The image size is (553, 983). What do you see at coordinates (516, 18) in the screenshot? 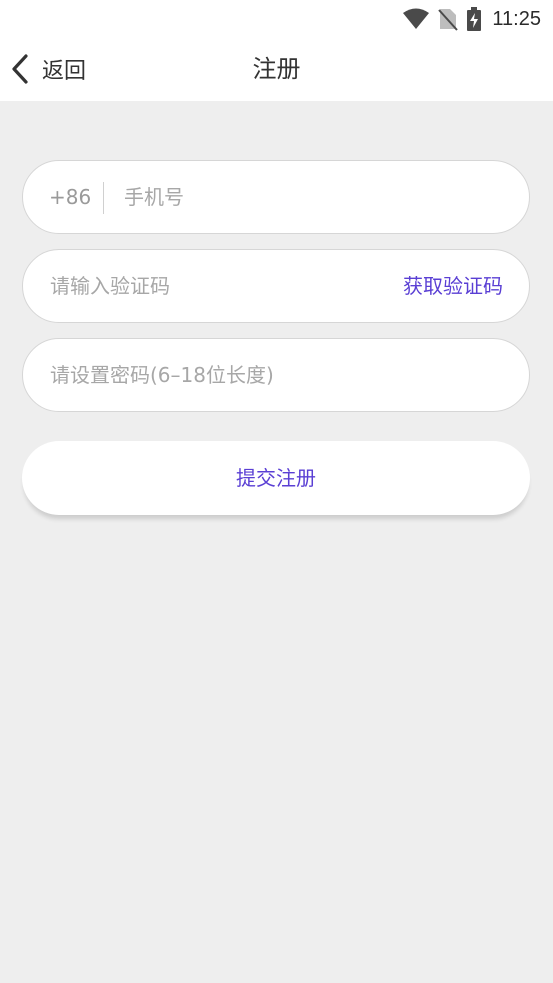
I see `status-time: 11:25` at bounding box center [516, 18].